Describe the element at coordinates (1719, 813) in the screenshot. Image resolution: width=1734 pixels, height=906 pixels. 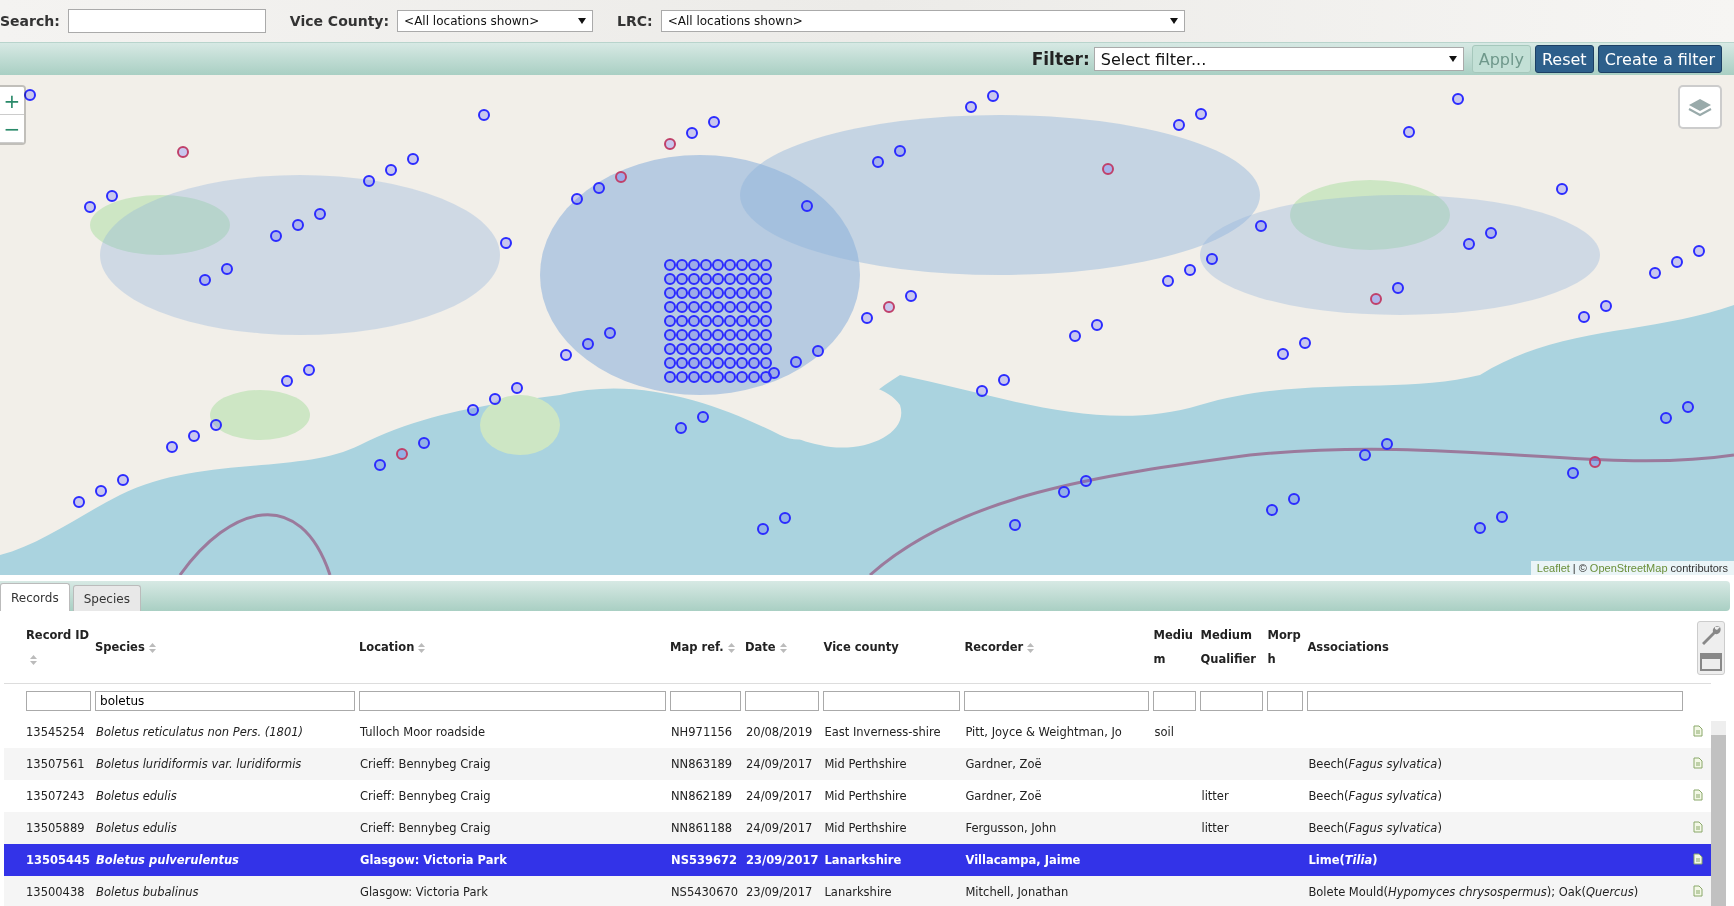
I see `scrollbar` at that location.